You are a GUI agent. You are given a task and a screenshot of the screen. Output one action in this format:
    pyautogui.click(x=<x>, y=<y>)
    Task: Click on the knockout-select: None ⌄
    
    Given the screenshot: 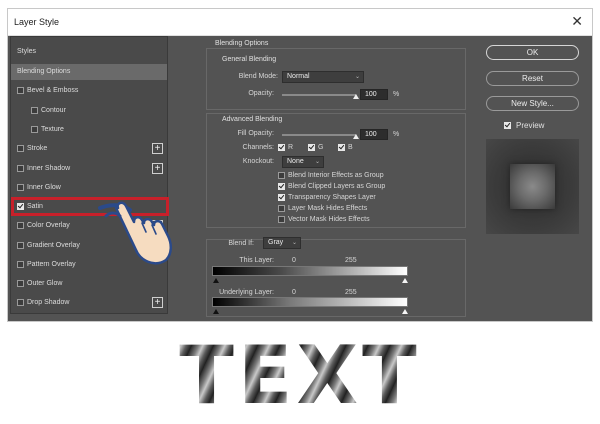 What is the action you would take?
    pyautogui.click(x=303, y=162)
    